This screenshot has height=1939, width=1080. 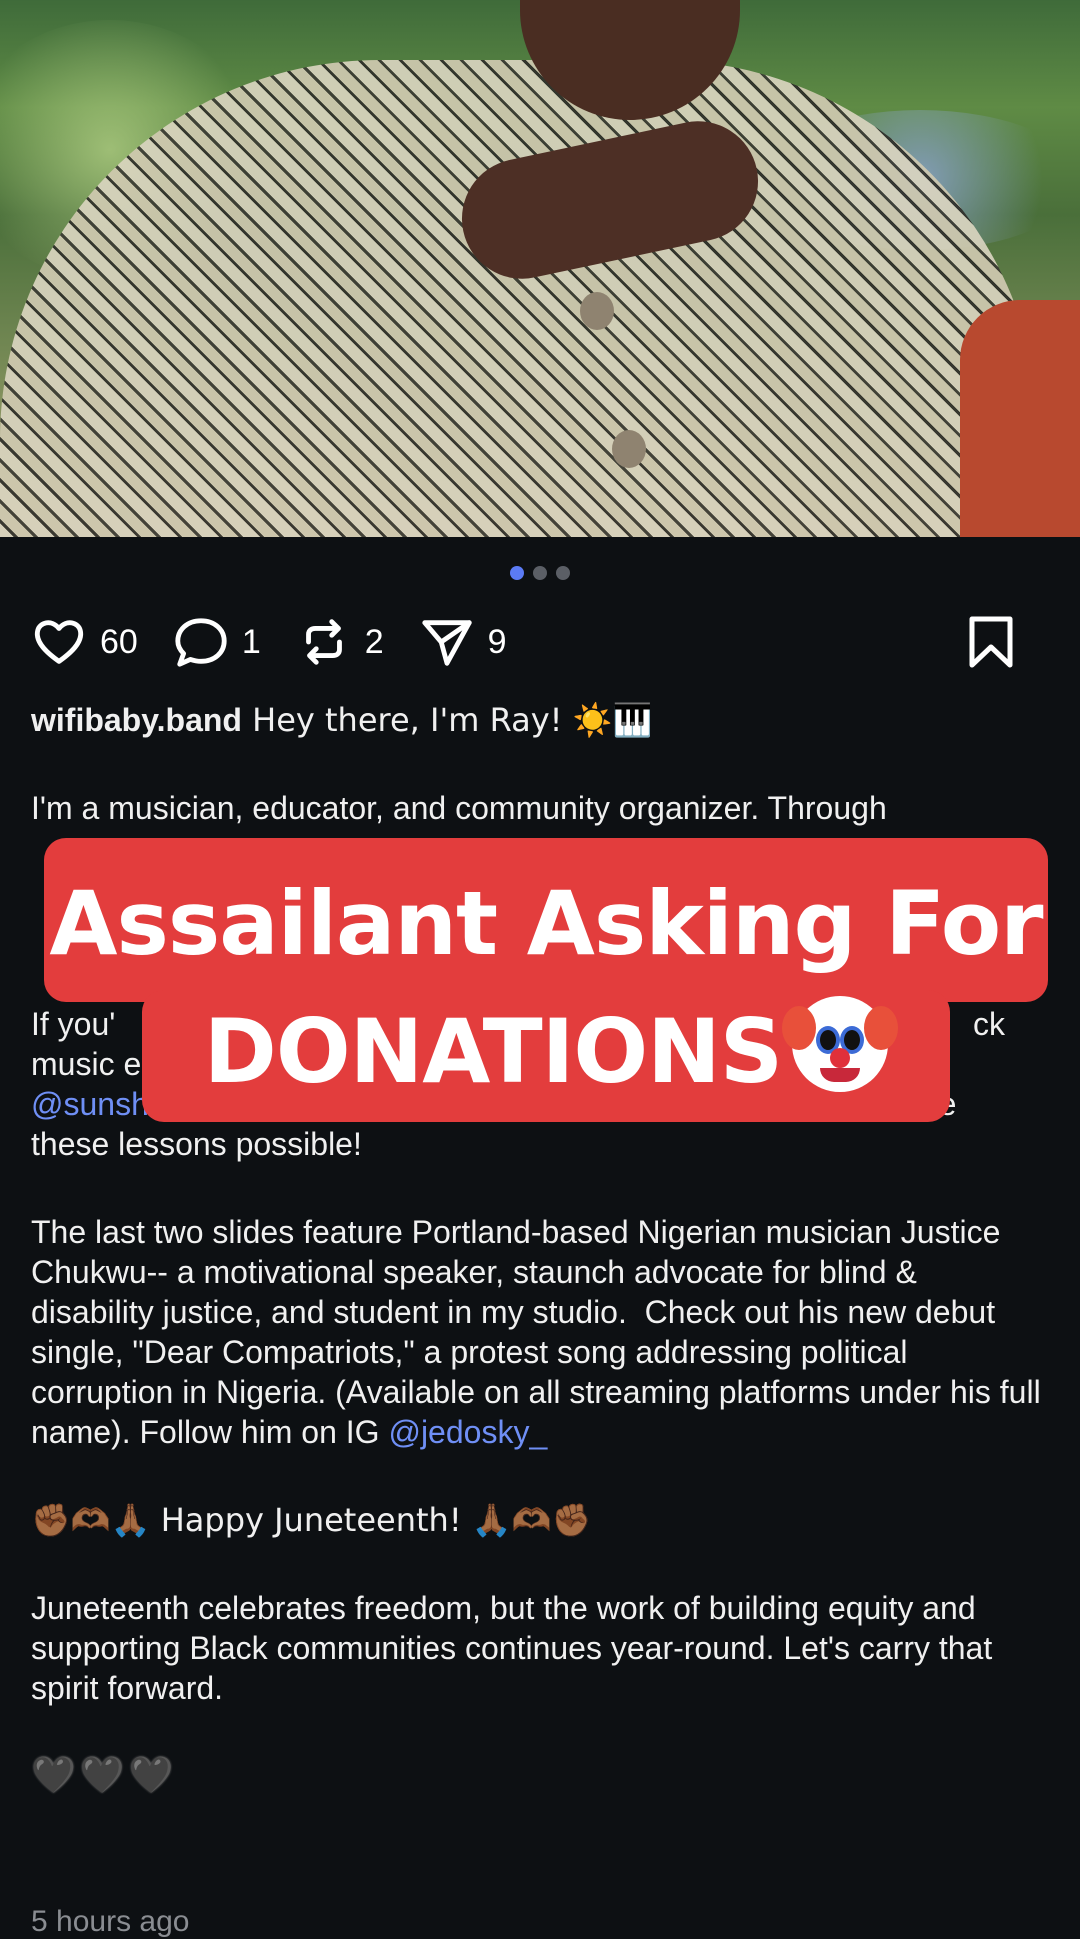 What do you see at coordinates (194, 1104) in the screenshot?
I see `venmo-handle-link: @sunshine_ray_studio` at bounding box center [194, 1104].